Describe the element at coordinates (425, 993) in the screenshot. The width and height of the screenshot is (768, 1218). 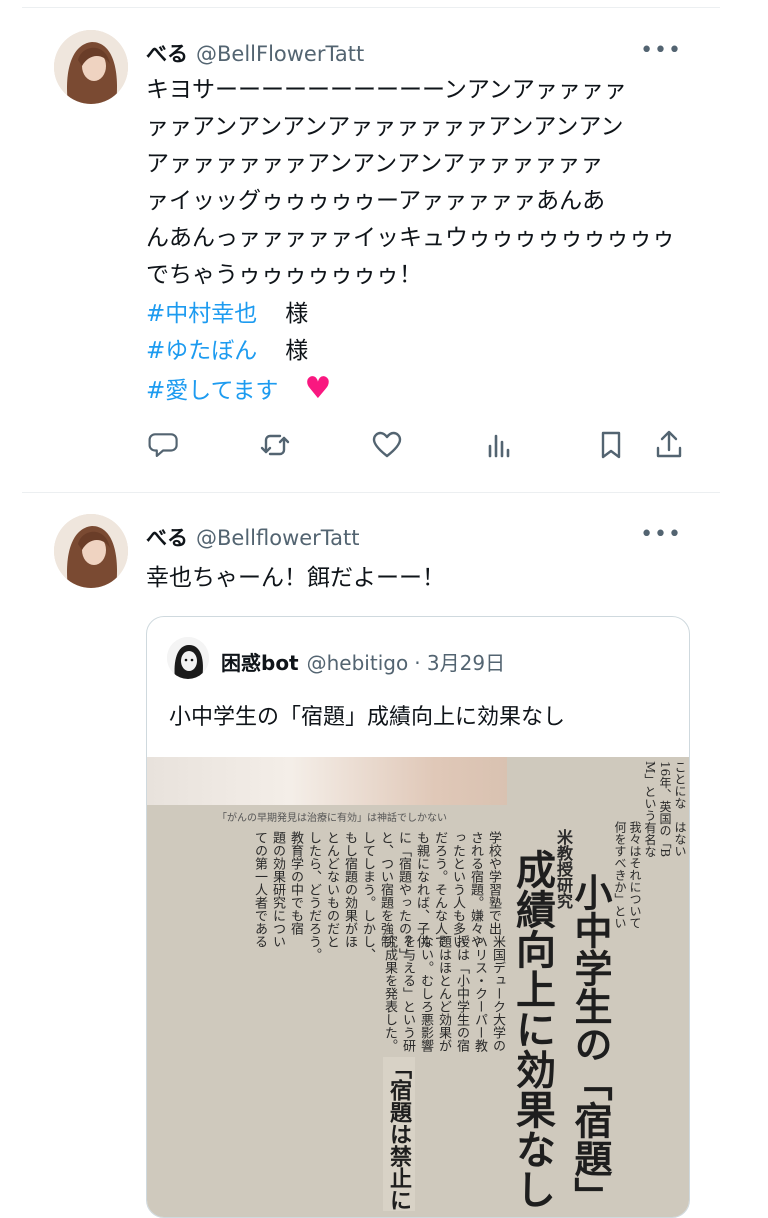
I see `article-column: ない。むしろ悪影響` at that location.